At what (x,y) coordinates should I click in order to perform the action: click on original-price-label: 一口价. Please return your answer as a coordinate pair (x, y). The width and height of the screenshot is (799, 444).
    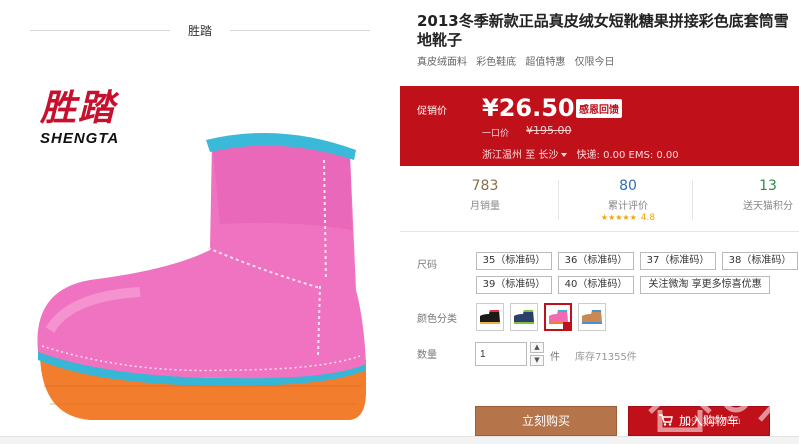
    Looking at the image, I should click on (496, 134).